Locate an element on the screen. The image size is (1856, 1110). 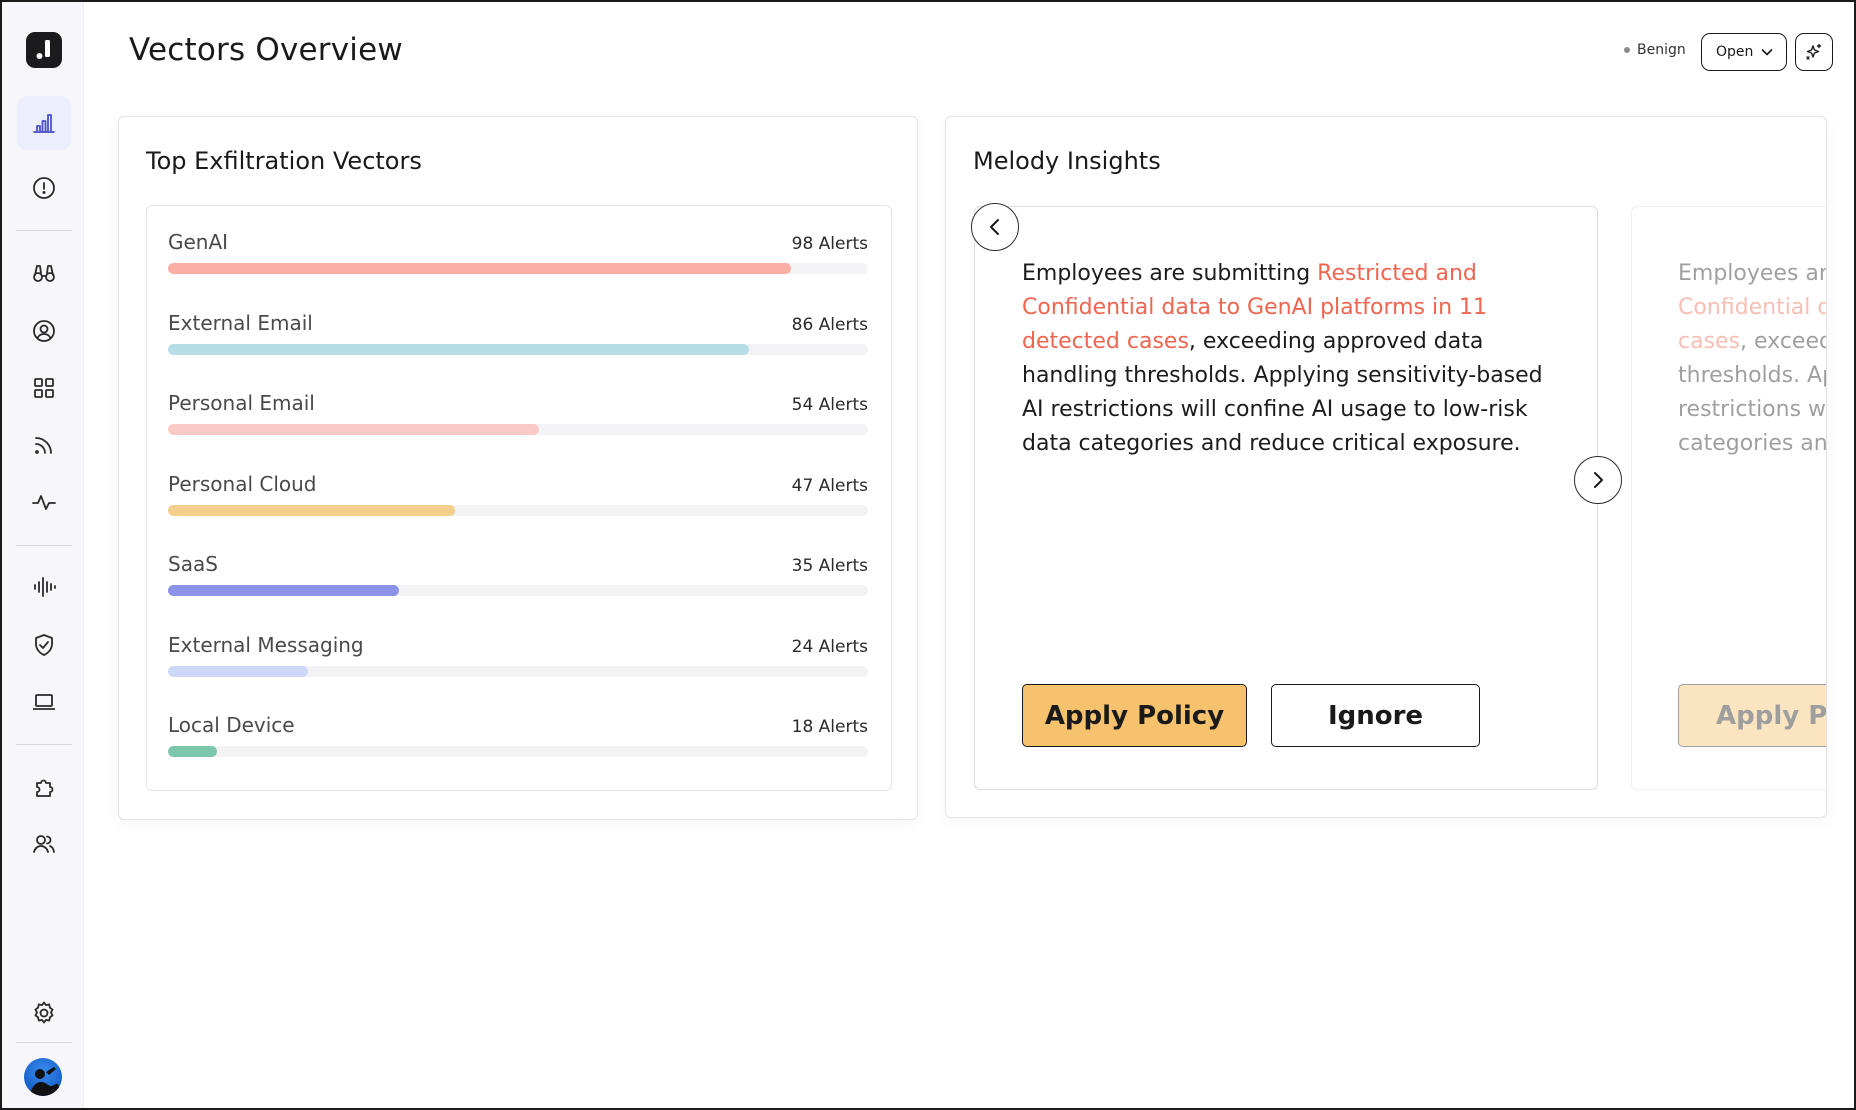
ai-assistant-button is located at coordinates (1814, 52).